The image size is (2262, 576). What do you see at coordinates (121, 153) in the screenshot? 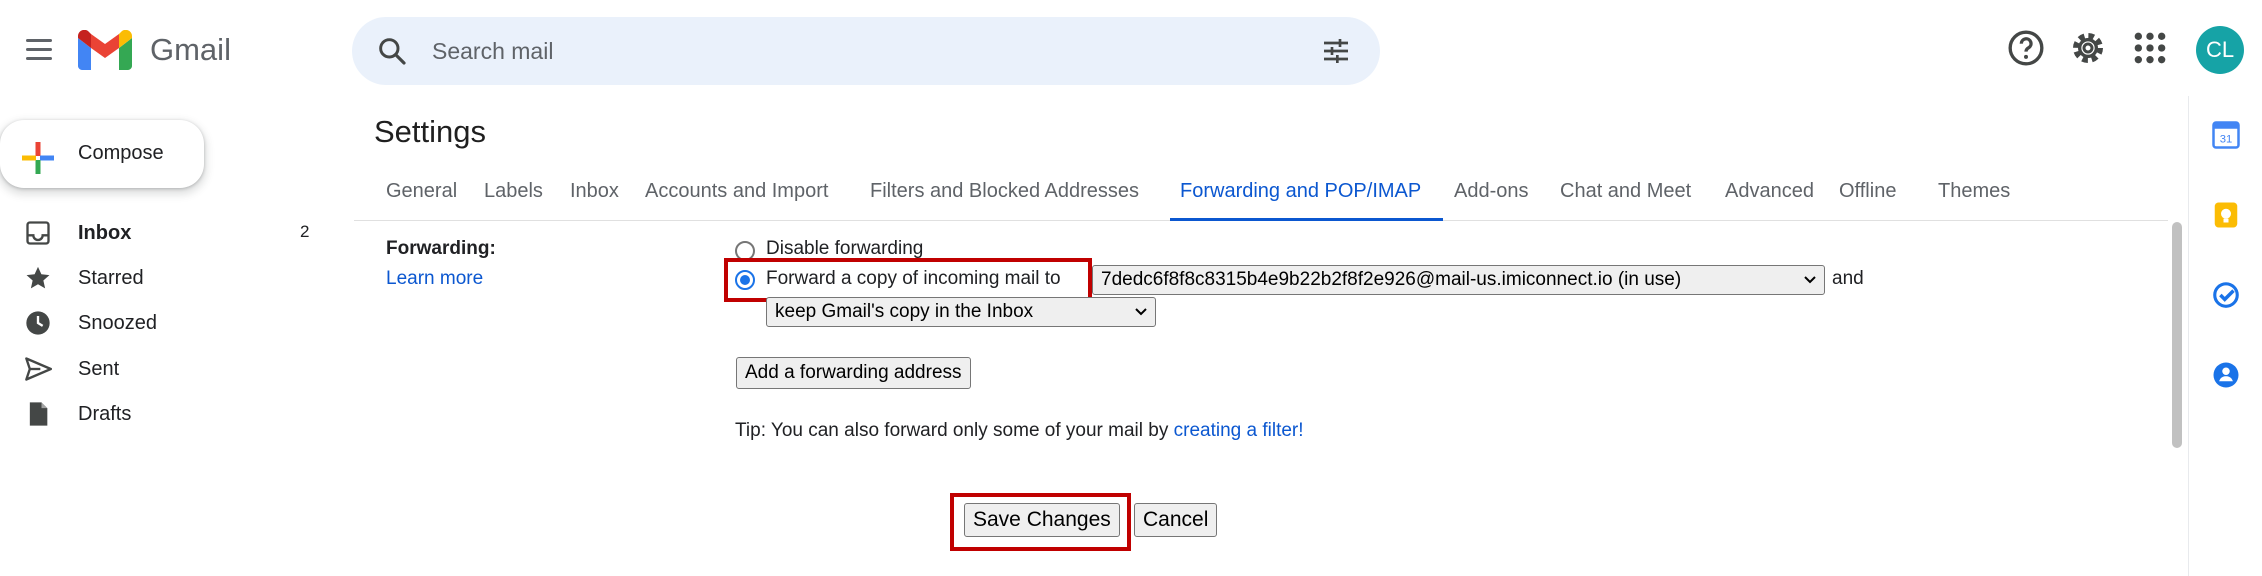
I see `compose-label: Compose` at bounding box center [121, 153].